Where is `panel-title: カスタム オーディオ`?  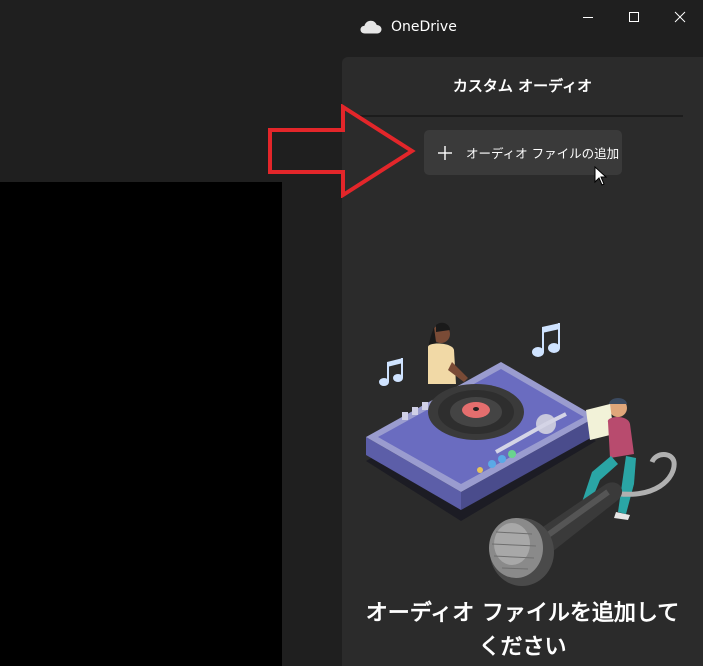
panel-title: カスタム オーディオ is located at coordinates (522, 86).